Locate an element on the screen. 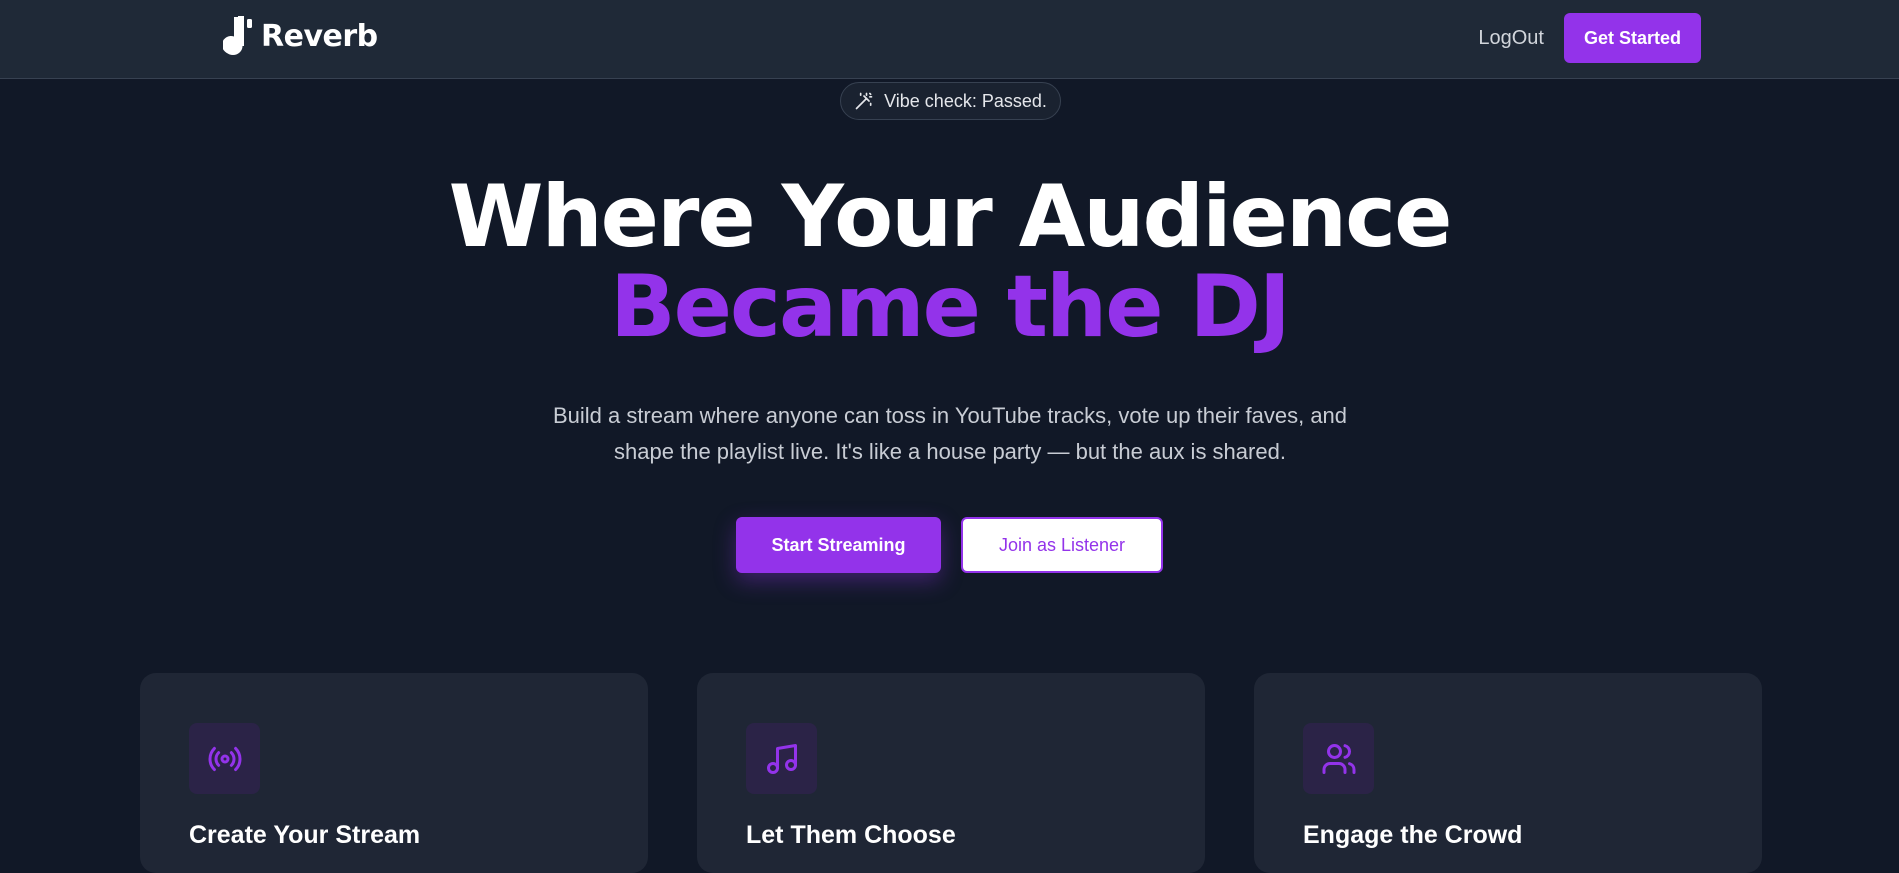 The width and height of the screenshot is (1899, 873). feature-card-engage-crowd: Engage the Crowd is located at coordinates (1508, 773).